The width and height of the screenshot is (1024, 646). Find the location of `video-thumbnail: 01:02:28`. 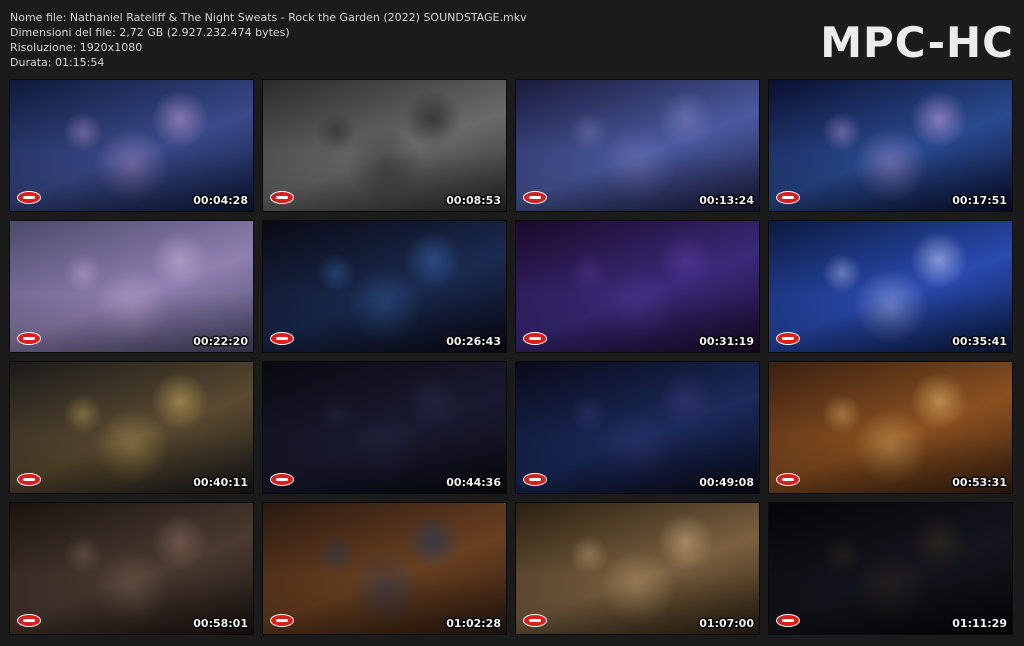

video-thumbnail: 01:02:28 is located at coordinates (384, 568).